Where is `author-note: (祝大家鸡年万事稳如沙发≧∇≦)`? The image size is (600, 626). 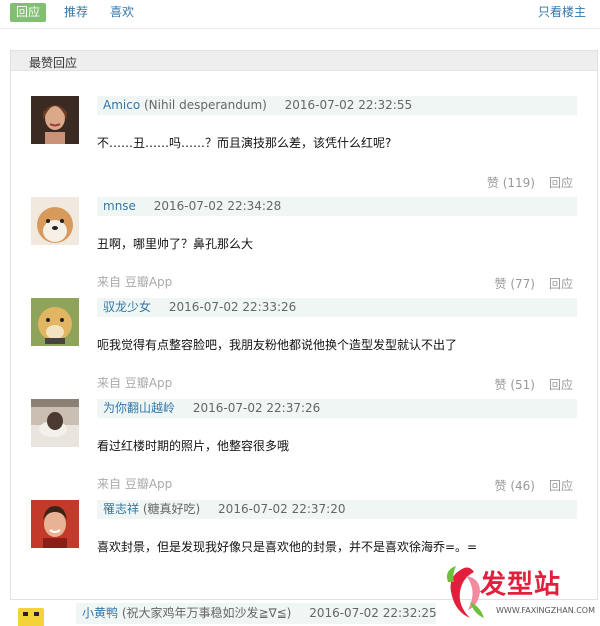 author-note: (祝大家鸡年万事稳如沙发≧∇≦) is located at coordinates (206, 613).